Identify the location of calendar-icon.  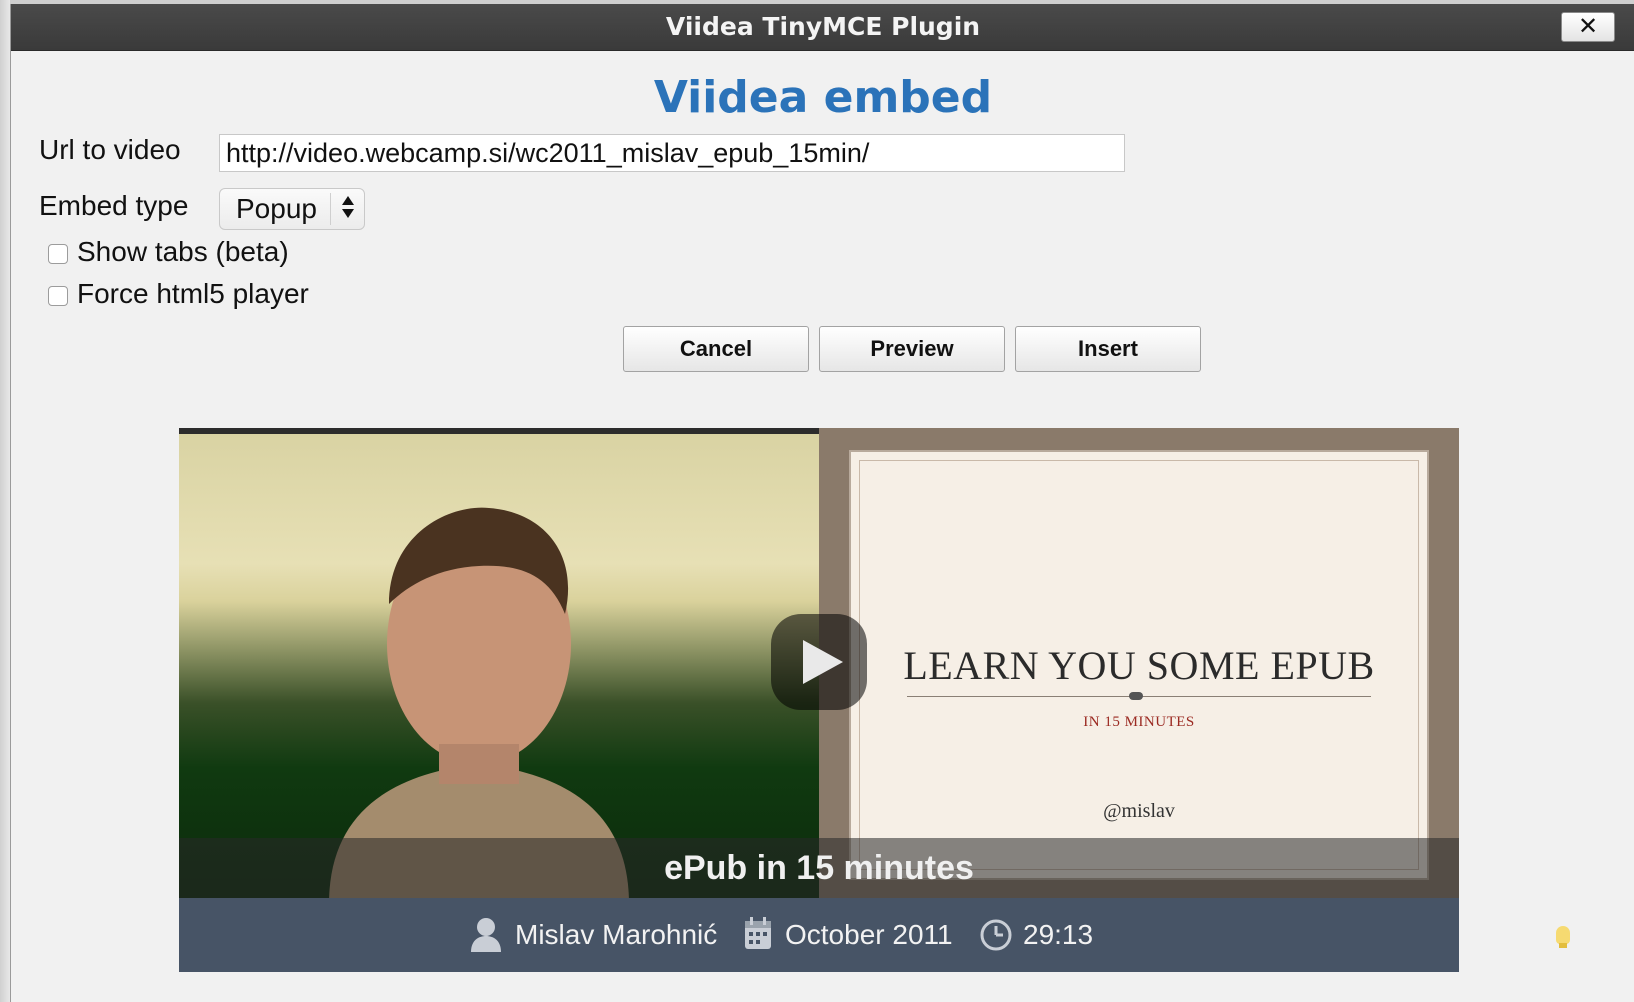
(758, 933).